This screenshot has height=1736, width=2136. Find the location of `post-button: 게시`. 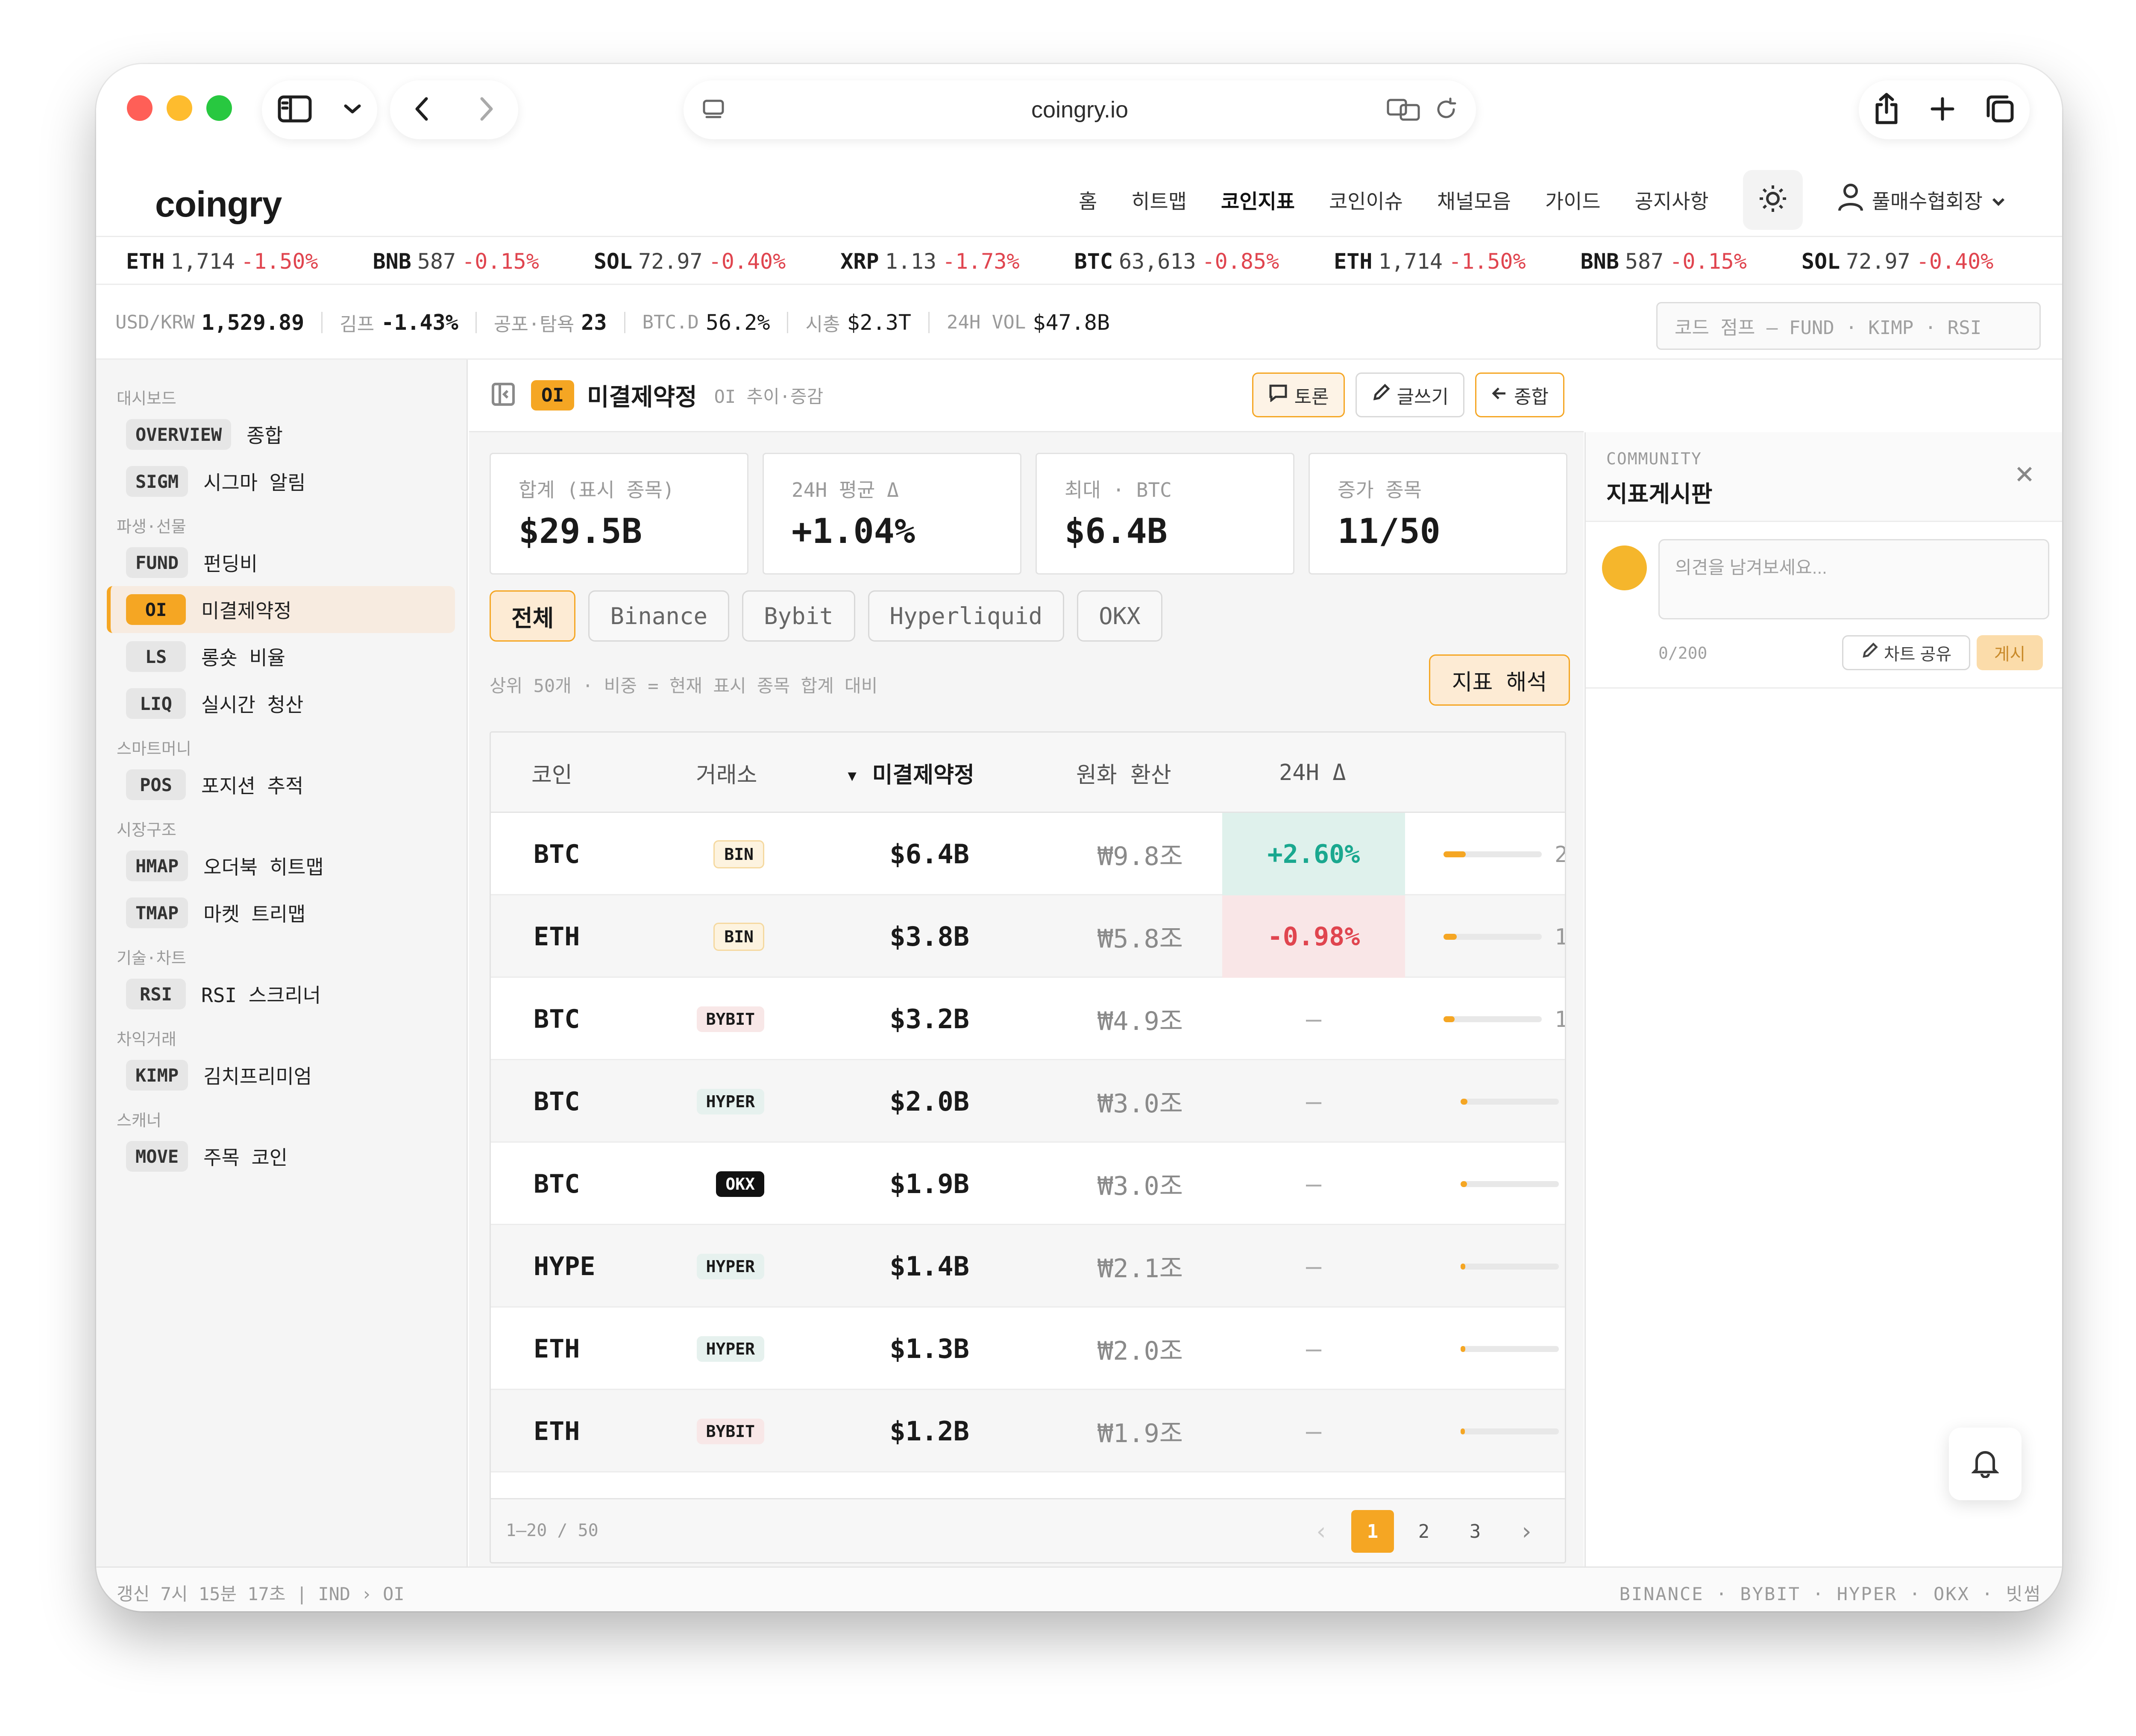

post-button: 게시 is located at coordinates (2010, 652).